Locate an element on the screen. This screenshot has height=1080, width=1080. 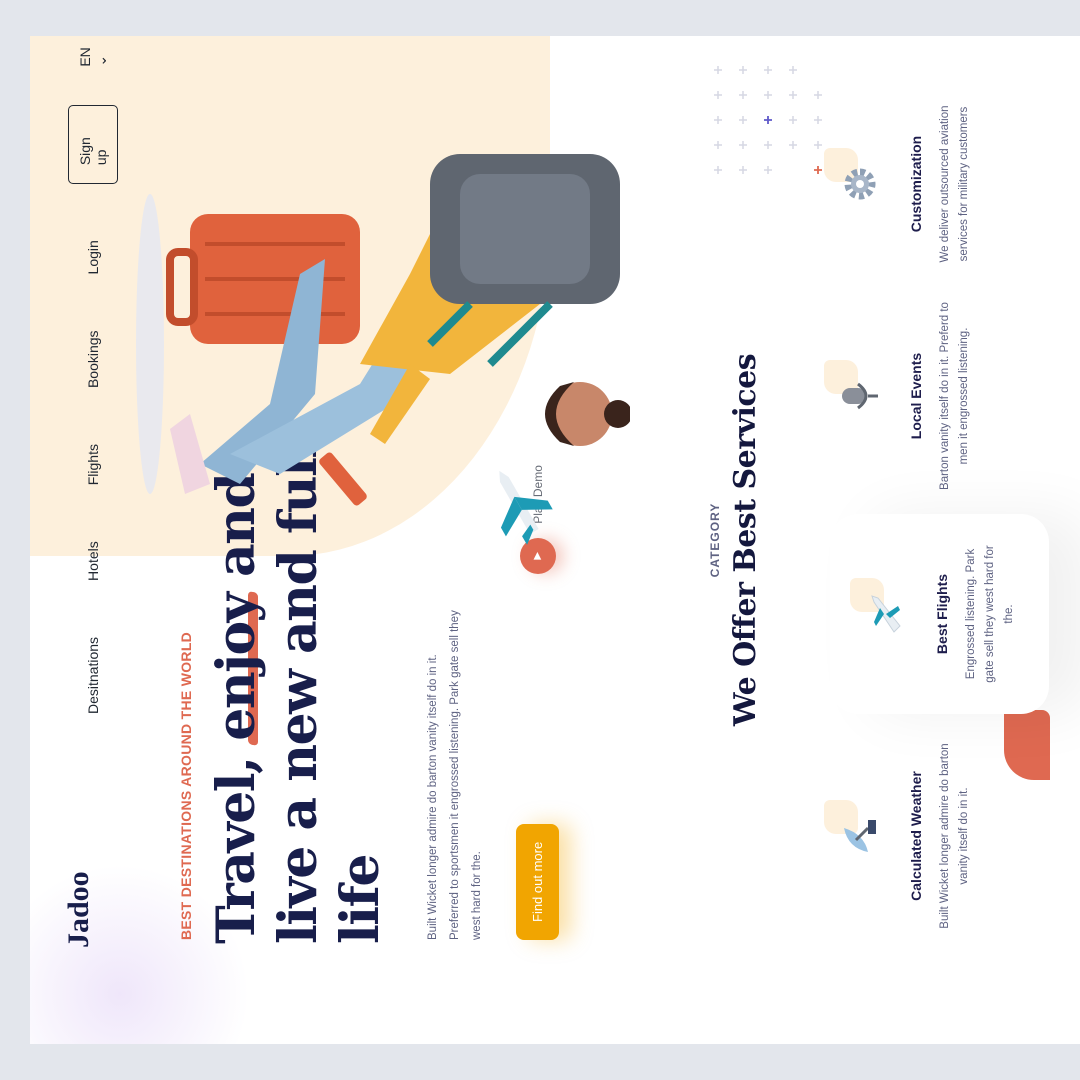
services-title: We Offer Best Services is located at coordinates (745, 540).